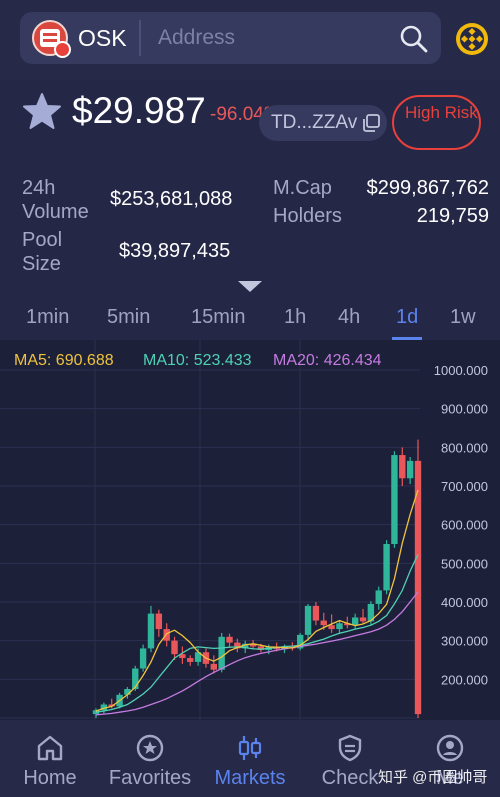  I want to click on copy-icon, so click(371, 123).